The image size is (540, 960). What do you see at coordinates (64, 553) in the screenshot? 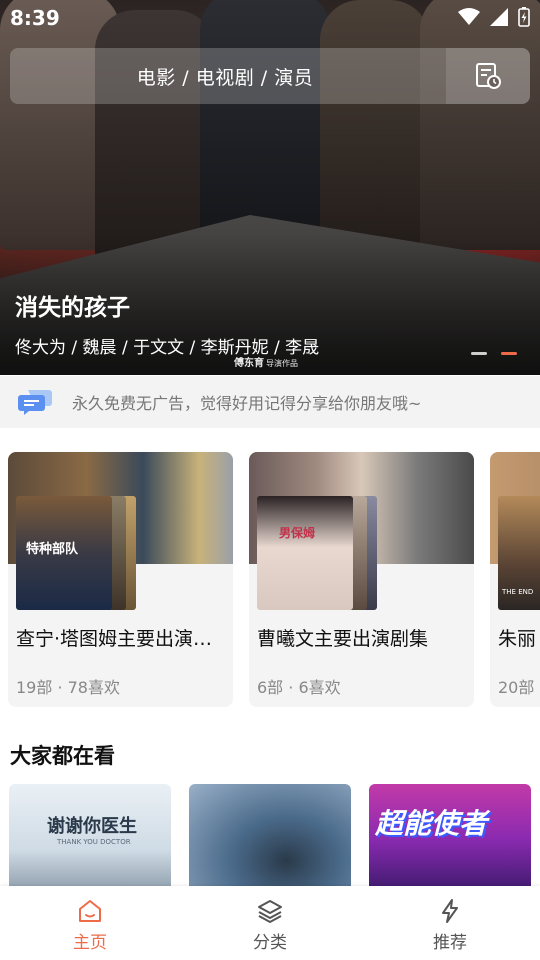
I see `collection-poster: 特种部队` at bounding box center [64, 553].